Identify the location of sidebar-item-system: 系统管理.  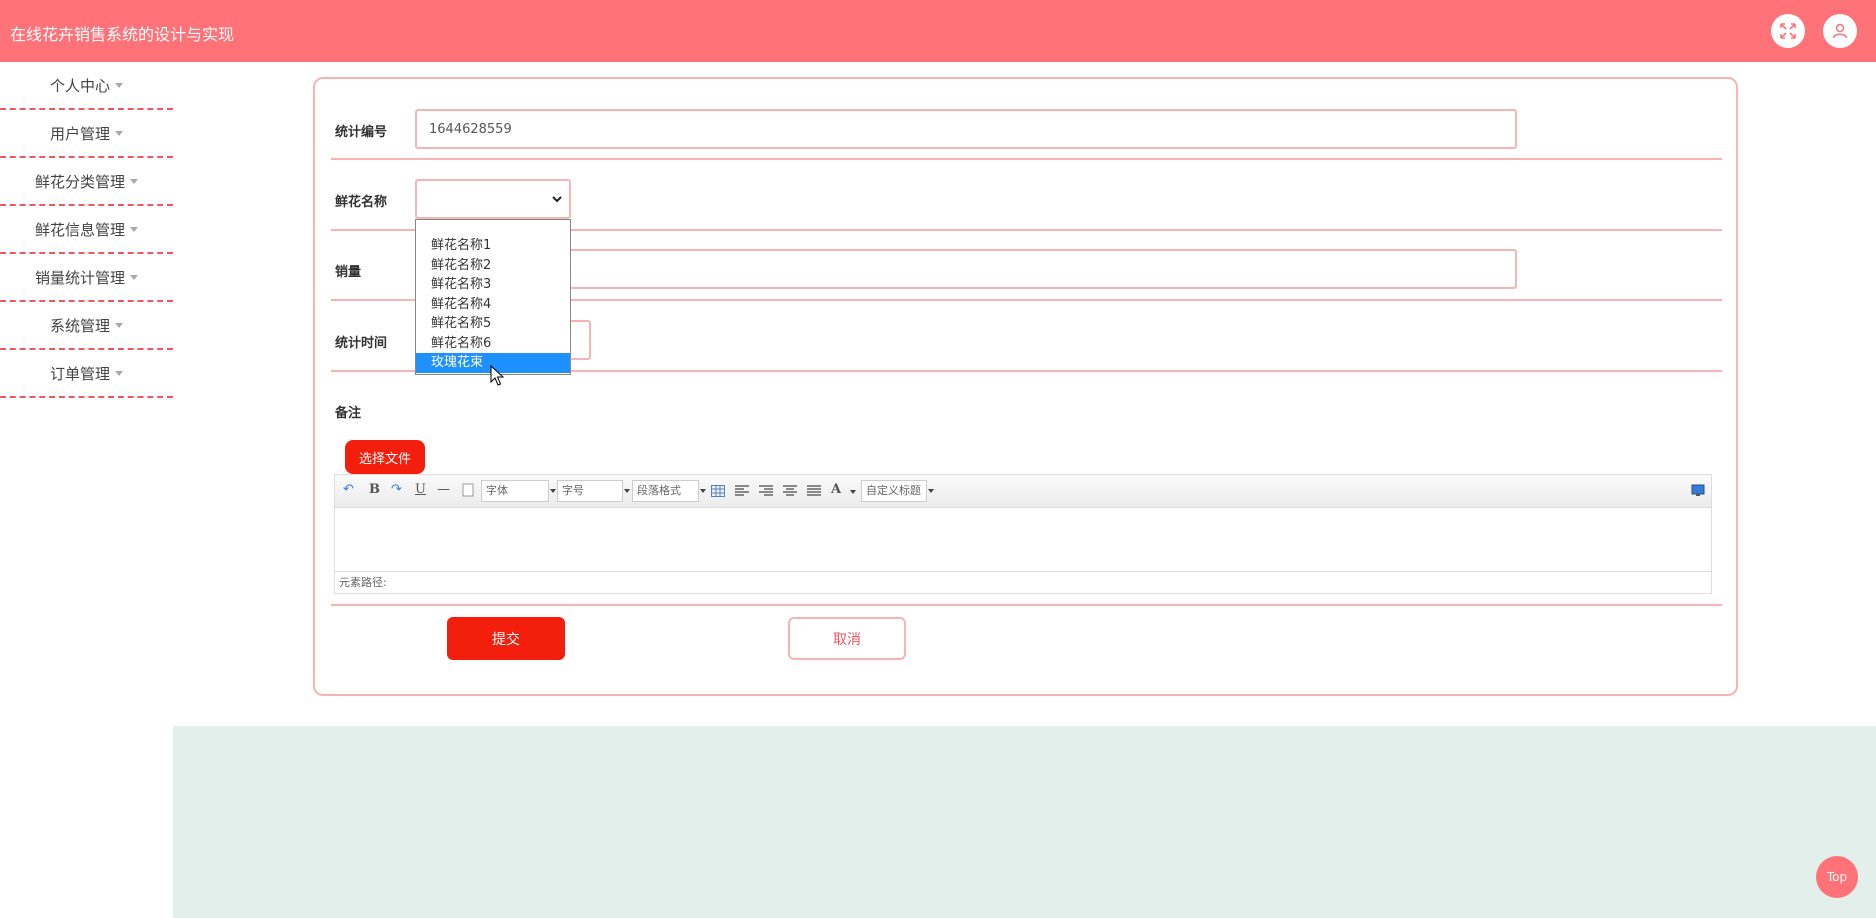
(86, 326).